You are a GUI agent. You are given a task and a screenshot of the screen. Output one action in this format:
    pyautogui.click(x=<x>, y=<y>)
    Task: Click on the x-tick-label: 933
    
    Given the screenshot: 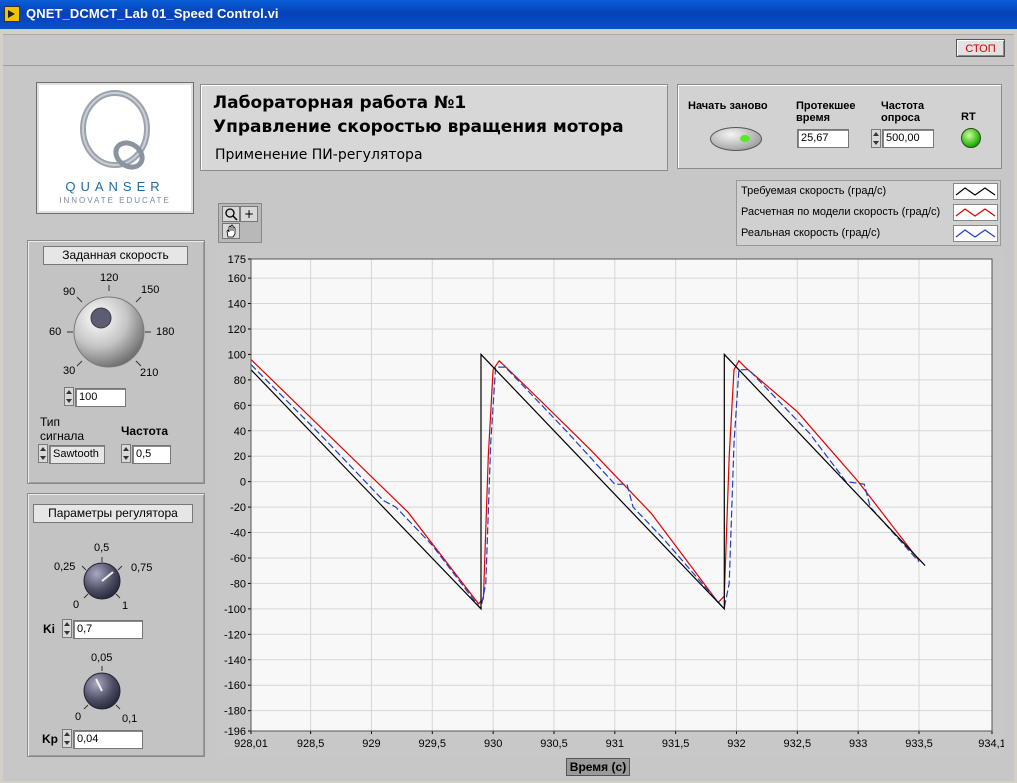 What is the action you would take?
    pyautogui.click(x=858, y=744)
    